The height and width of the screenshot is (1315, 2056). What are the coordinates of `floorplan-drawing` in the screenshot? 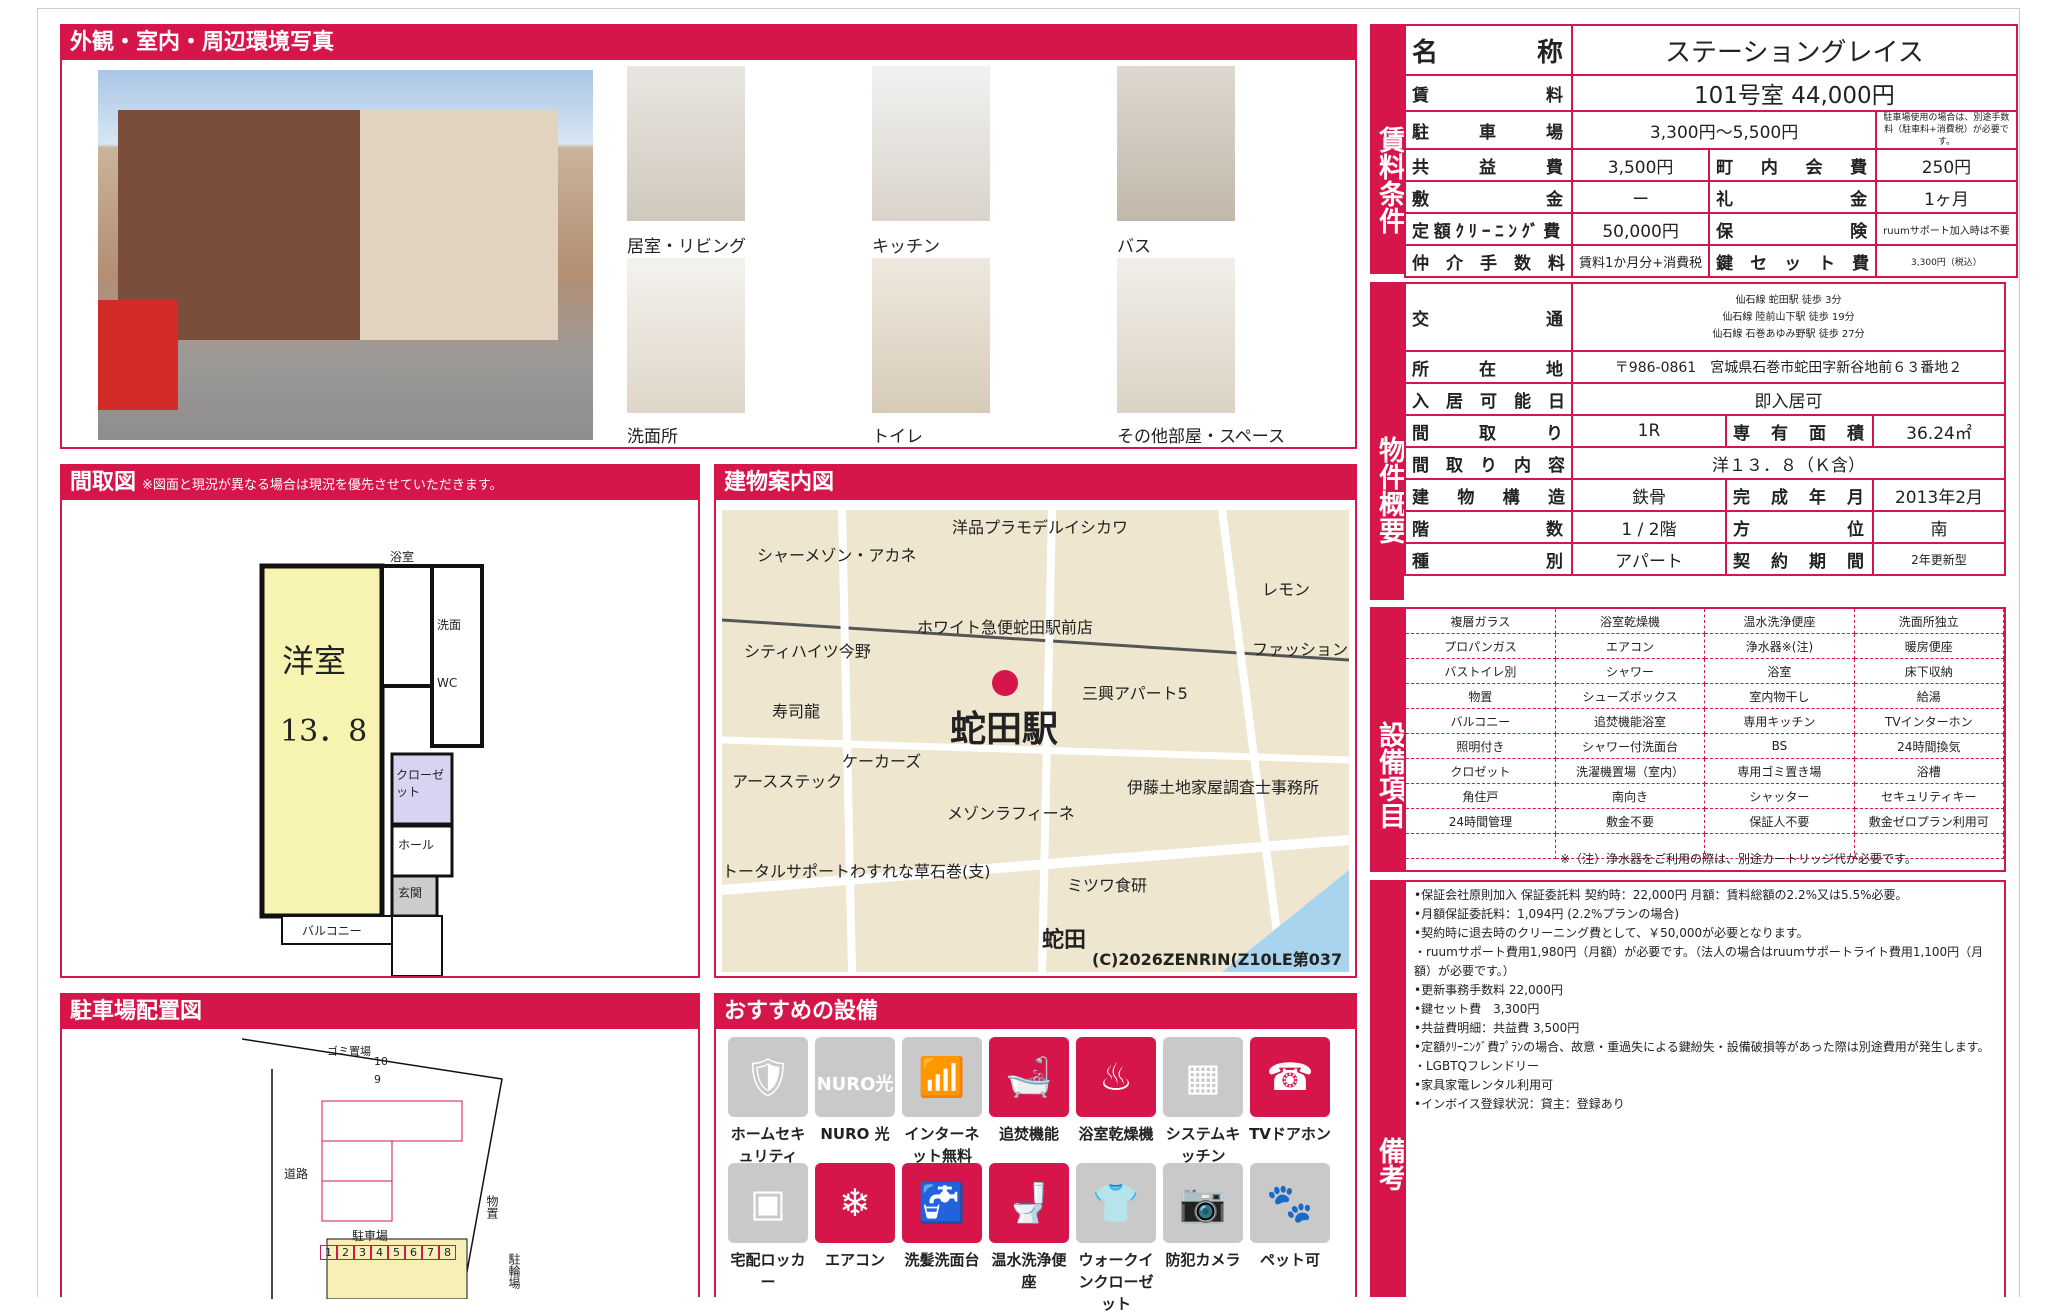 It's located at (371, 769).